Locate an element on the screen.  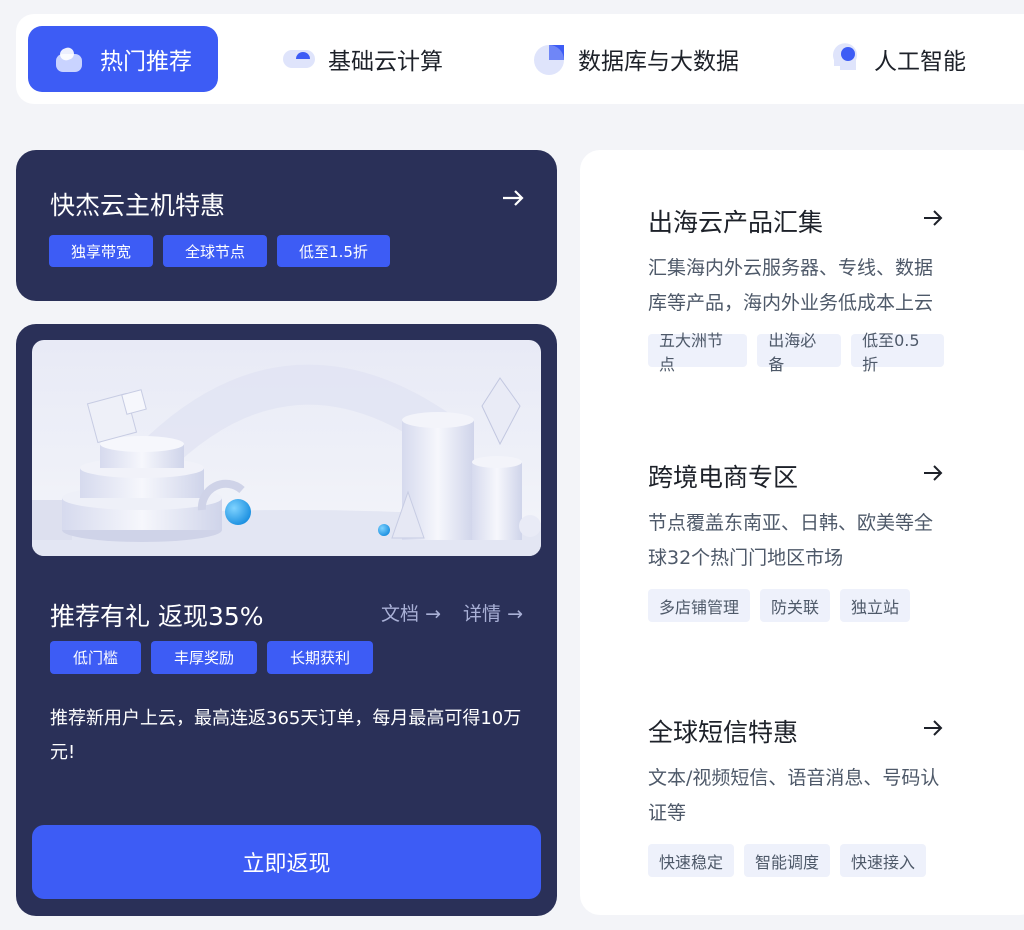
promo-tags: 独享带宽 全球节点 低至1.5折 is located at coordinates (219, 251).